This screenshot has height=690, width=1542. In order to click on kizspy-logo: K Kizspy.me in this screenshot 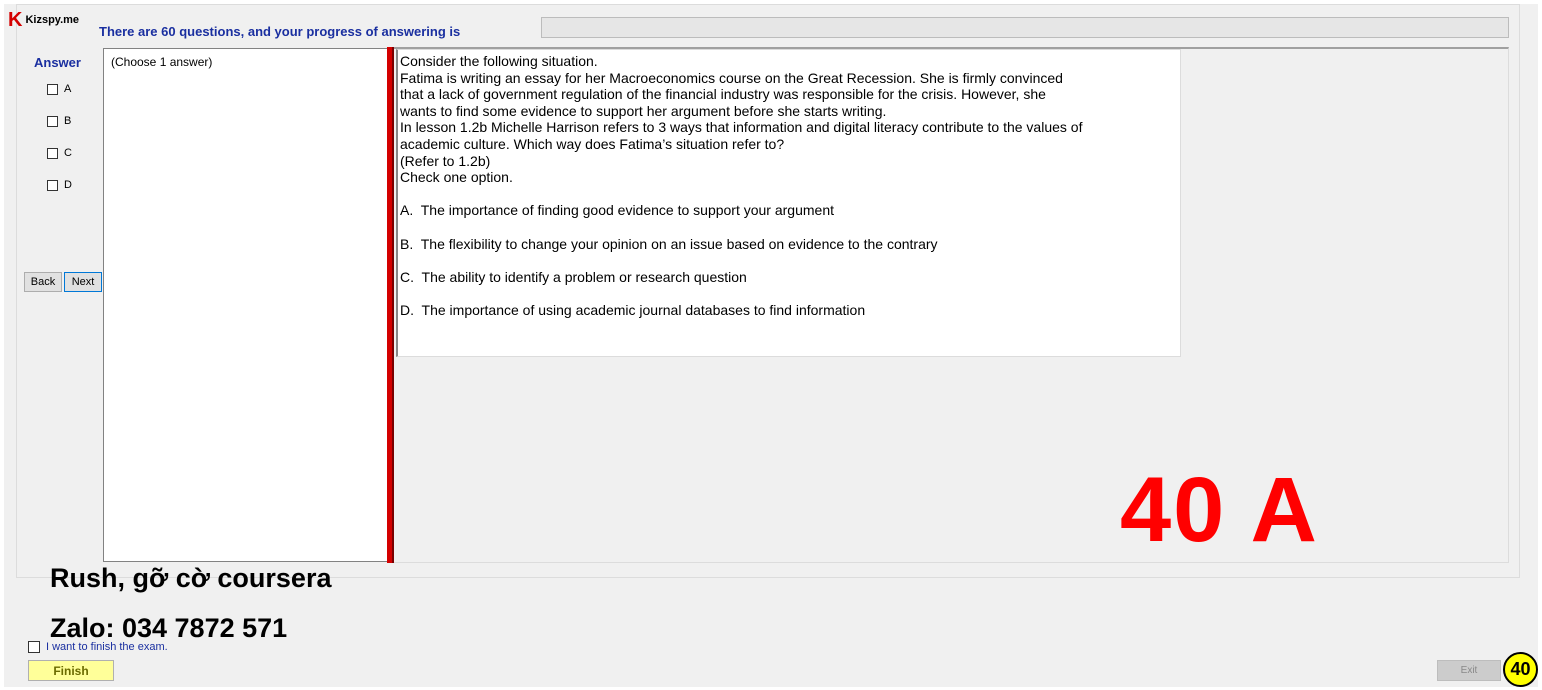, I will do `click(43, 20)`.